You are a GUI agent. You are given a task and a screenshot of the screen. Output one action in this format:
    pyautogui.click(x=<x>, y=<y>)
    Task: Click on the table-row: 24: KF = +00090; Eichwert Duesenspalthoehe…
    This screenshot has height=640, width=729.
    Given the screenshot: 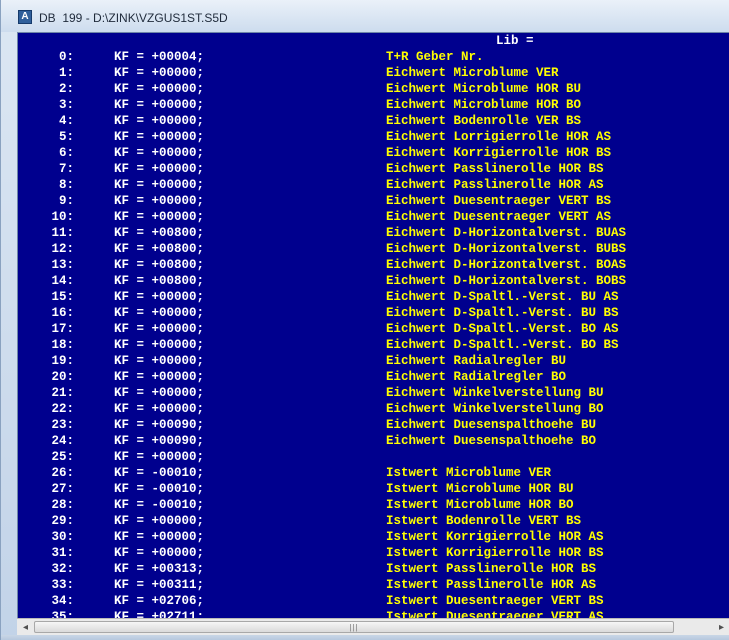 What is the action you would take?
    pyautogui.click(x=373, y=441)
    